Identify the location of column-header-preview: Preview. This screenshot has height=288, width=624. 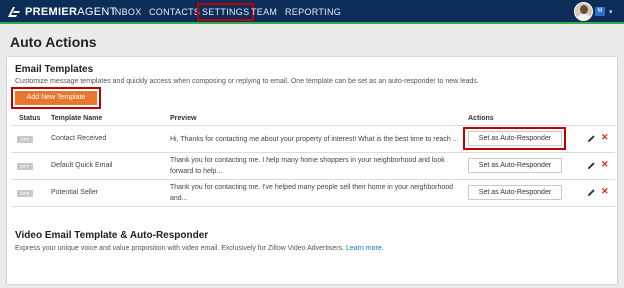
(183, 118).